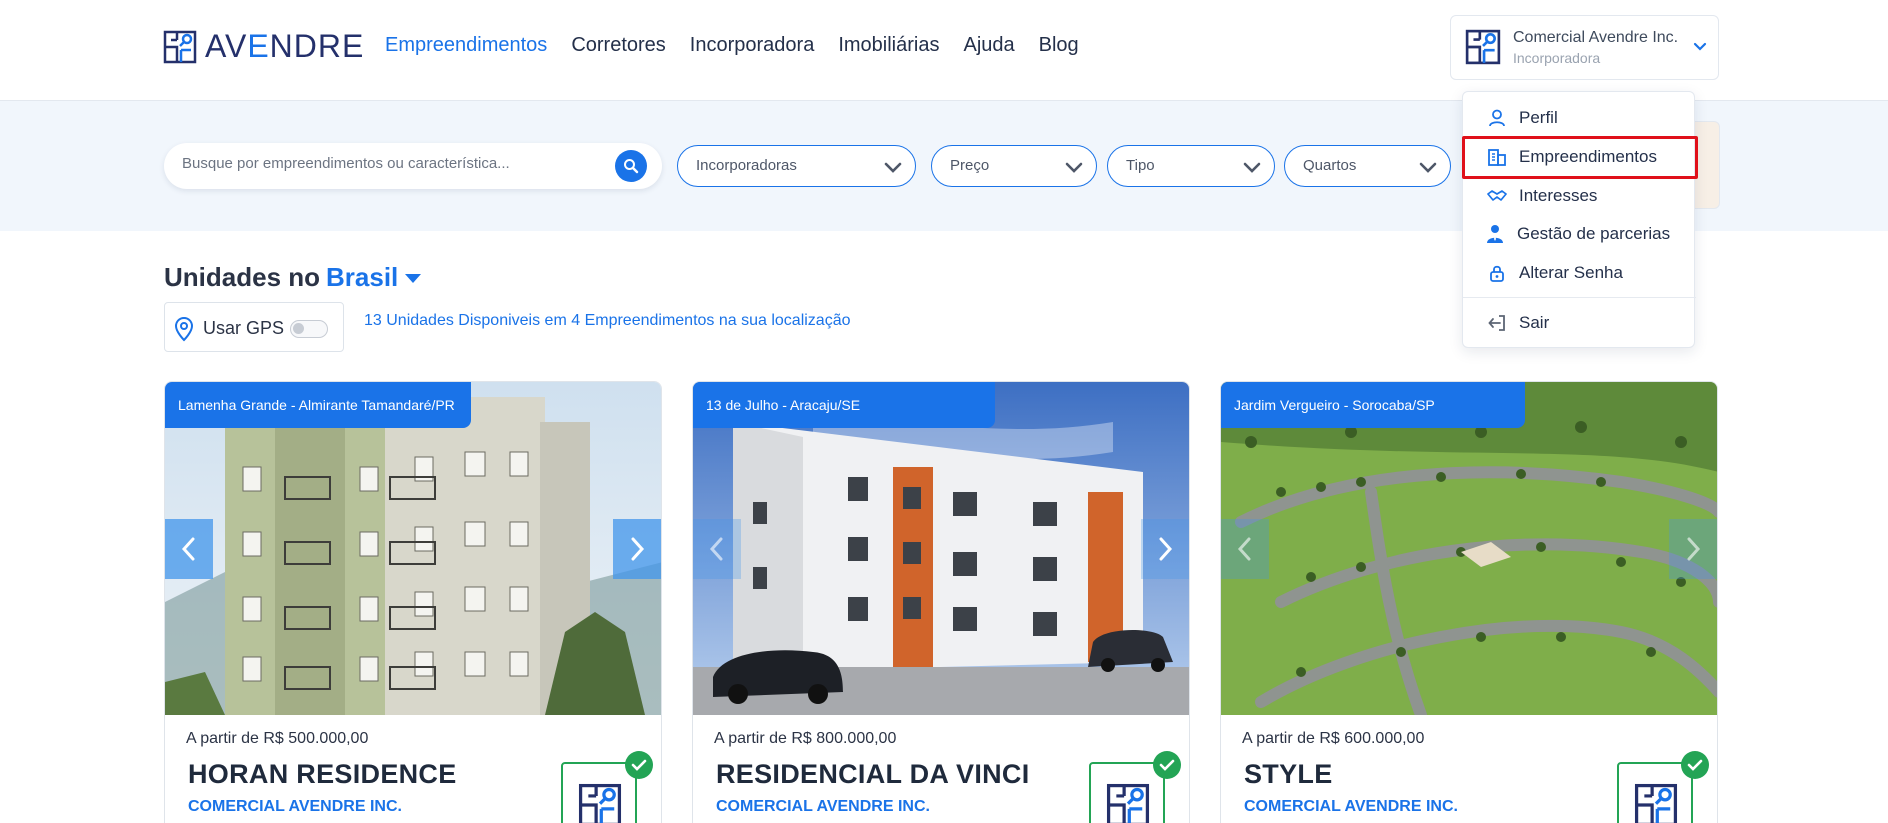 This screenshot has height=823, width=1888. I want to click on location-tag: Jardim Vergueiro - Sorocaba/SP, so click(1373, 405).